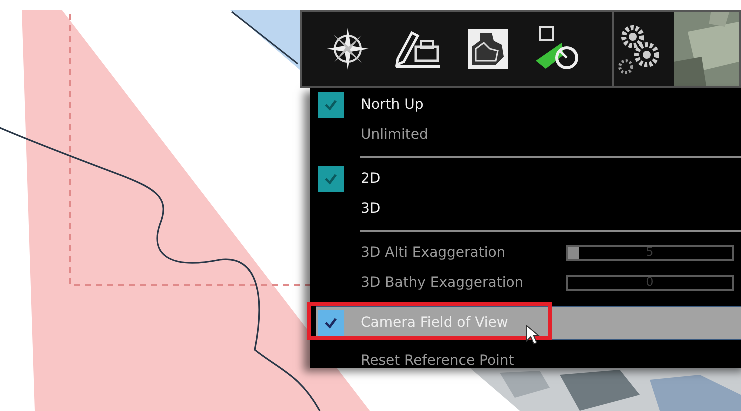  Describe the element at coordinates (533, 335) in the screenshot. I see `mouse-cursor-icon` at that location.